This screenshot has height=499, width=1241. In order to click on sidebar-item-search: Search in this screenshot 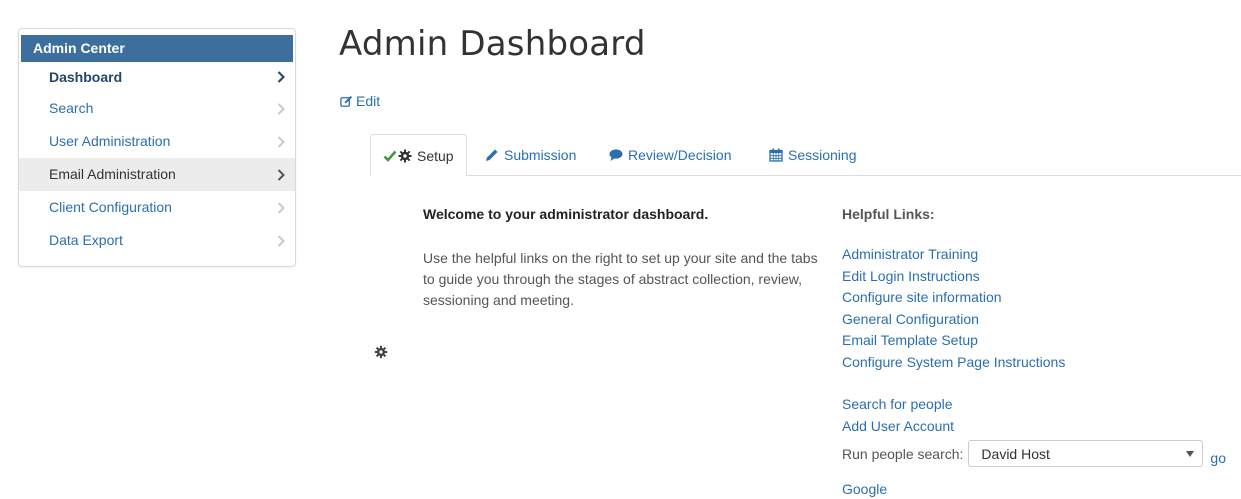, I will do `click(157, 108)`.